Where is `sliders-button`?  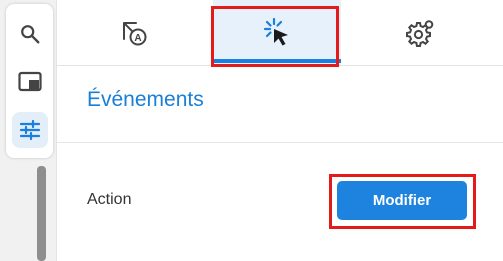
sliders-button is located at coordinates (30, 130).